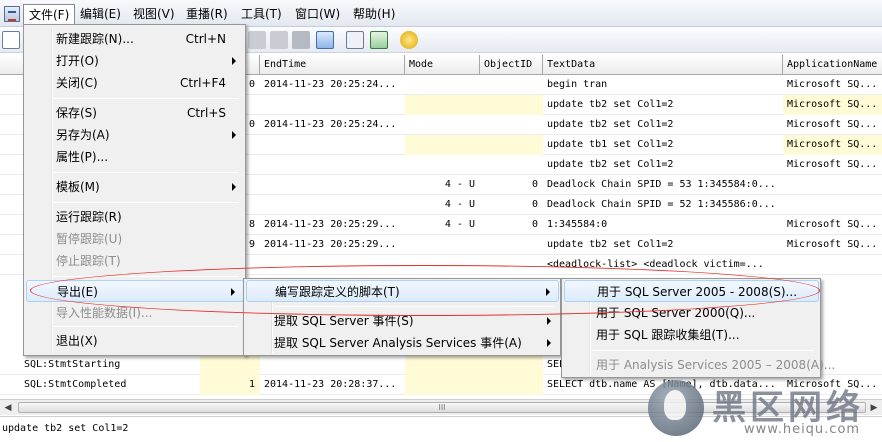 The height and width of the screenshot is (442, 882). Describe the element at coordinates (398, 343) in the screenshot. I see `menu-item-label: 提取 SQL Server Analysis Services 事件(A)` at that location.